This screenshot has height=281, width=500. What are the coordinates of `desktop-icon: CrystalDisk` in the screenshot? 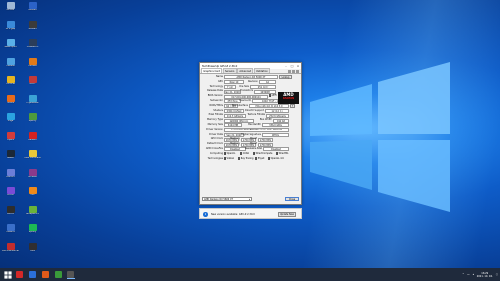 It's located at (32, 102).